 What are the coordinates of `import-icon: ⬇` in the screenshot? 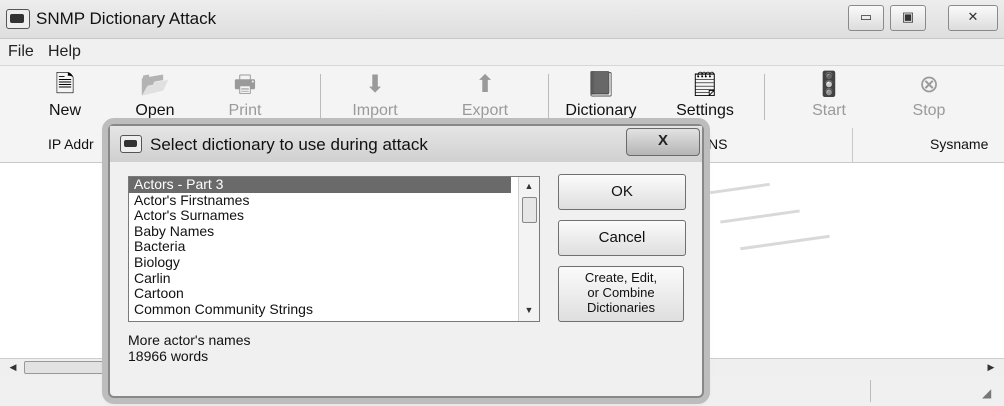 It's located at (375, 84).